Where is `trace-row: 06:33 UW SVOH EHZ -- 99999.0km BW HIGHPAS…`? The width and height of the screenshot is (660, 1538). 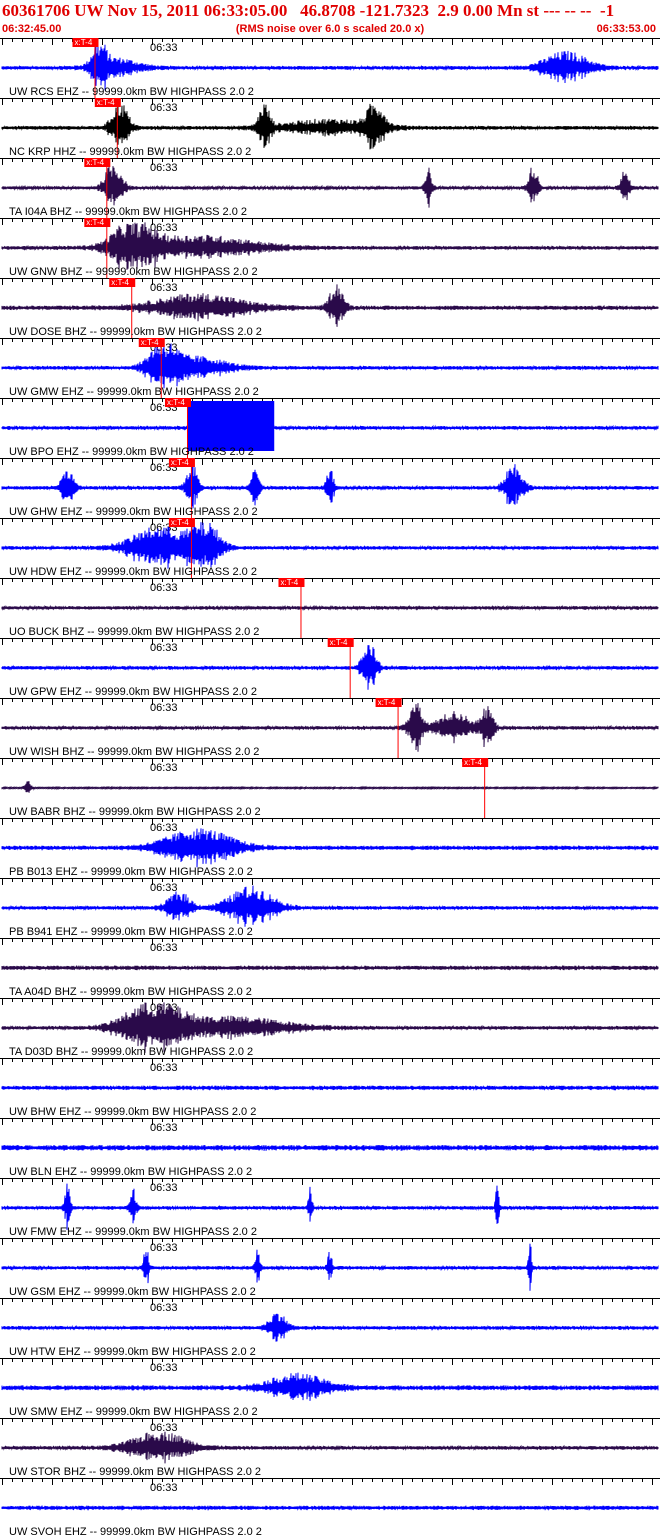 trace-row: 06:33 UW SVOH EHZ -- 99999.0km BW HIGHPAS… is located at coordinates (330, 1508).